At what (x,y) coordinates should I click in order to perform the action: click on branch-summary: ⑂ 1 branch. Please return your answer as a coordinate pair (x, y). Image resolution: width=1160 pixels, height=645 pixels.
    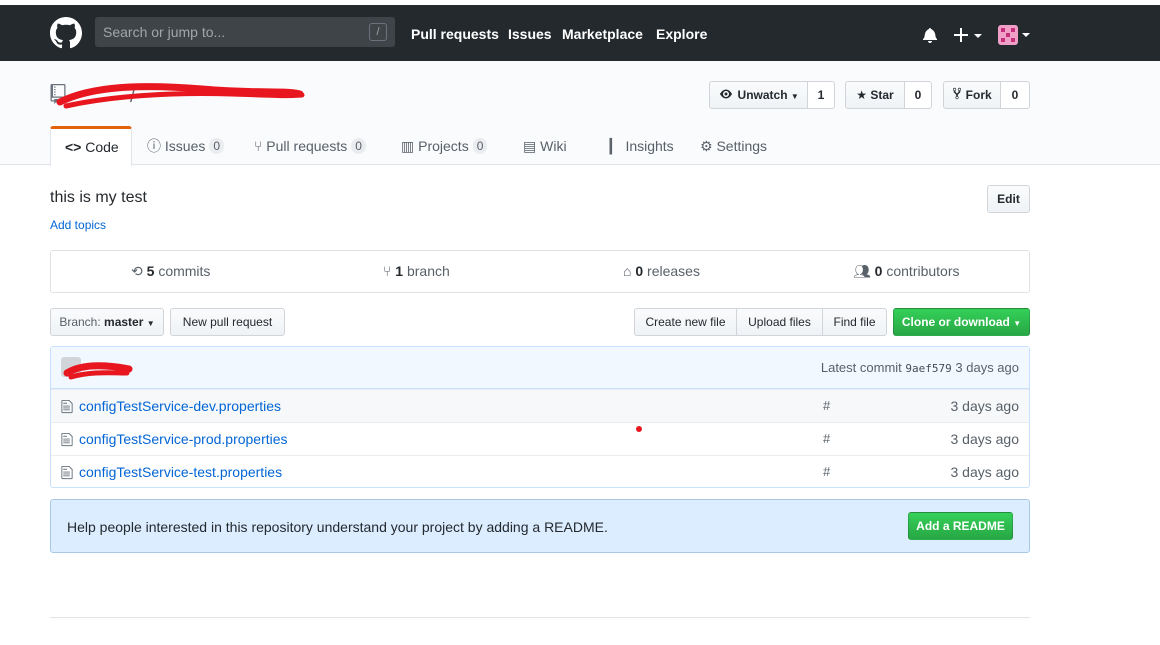
    Looking at the image, I should click on (416, 271).